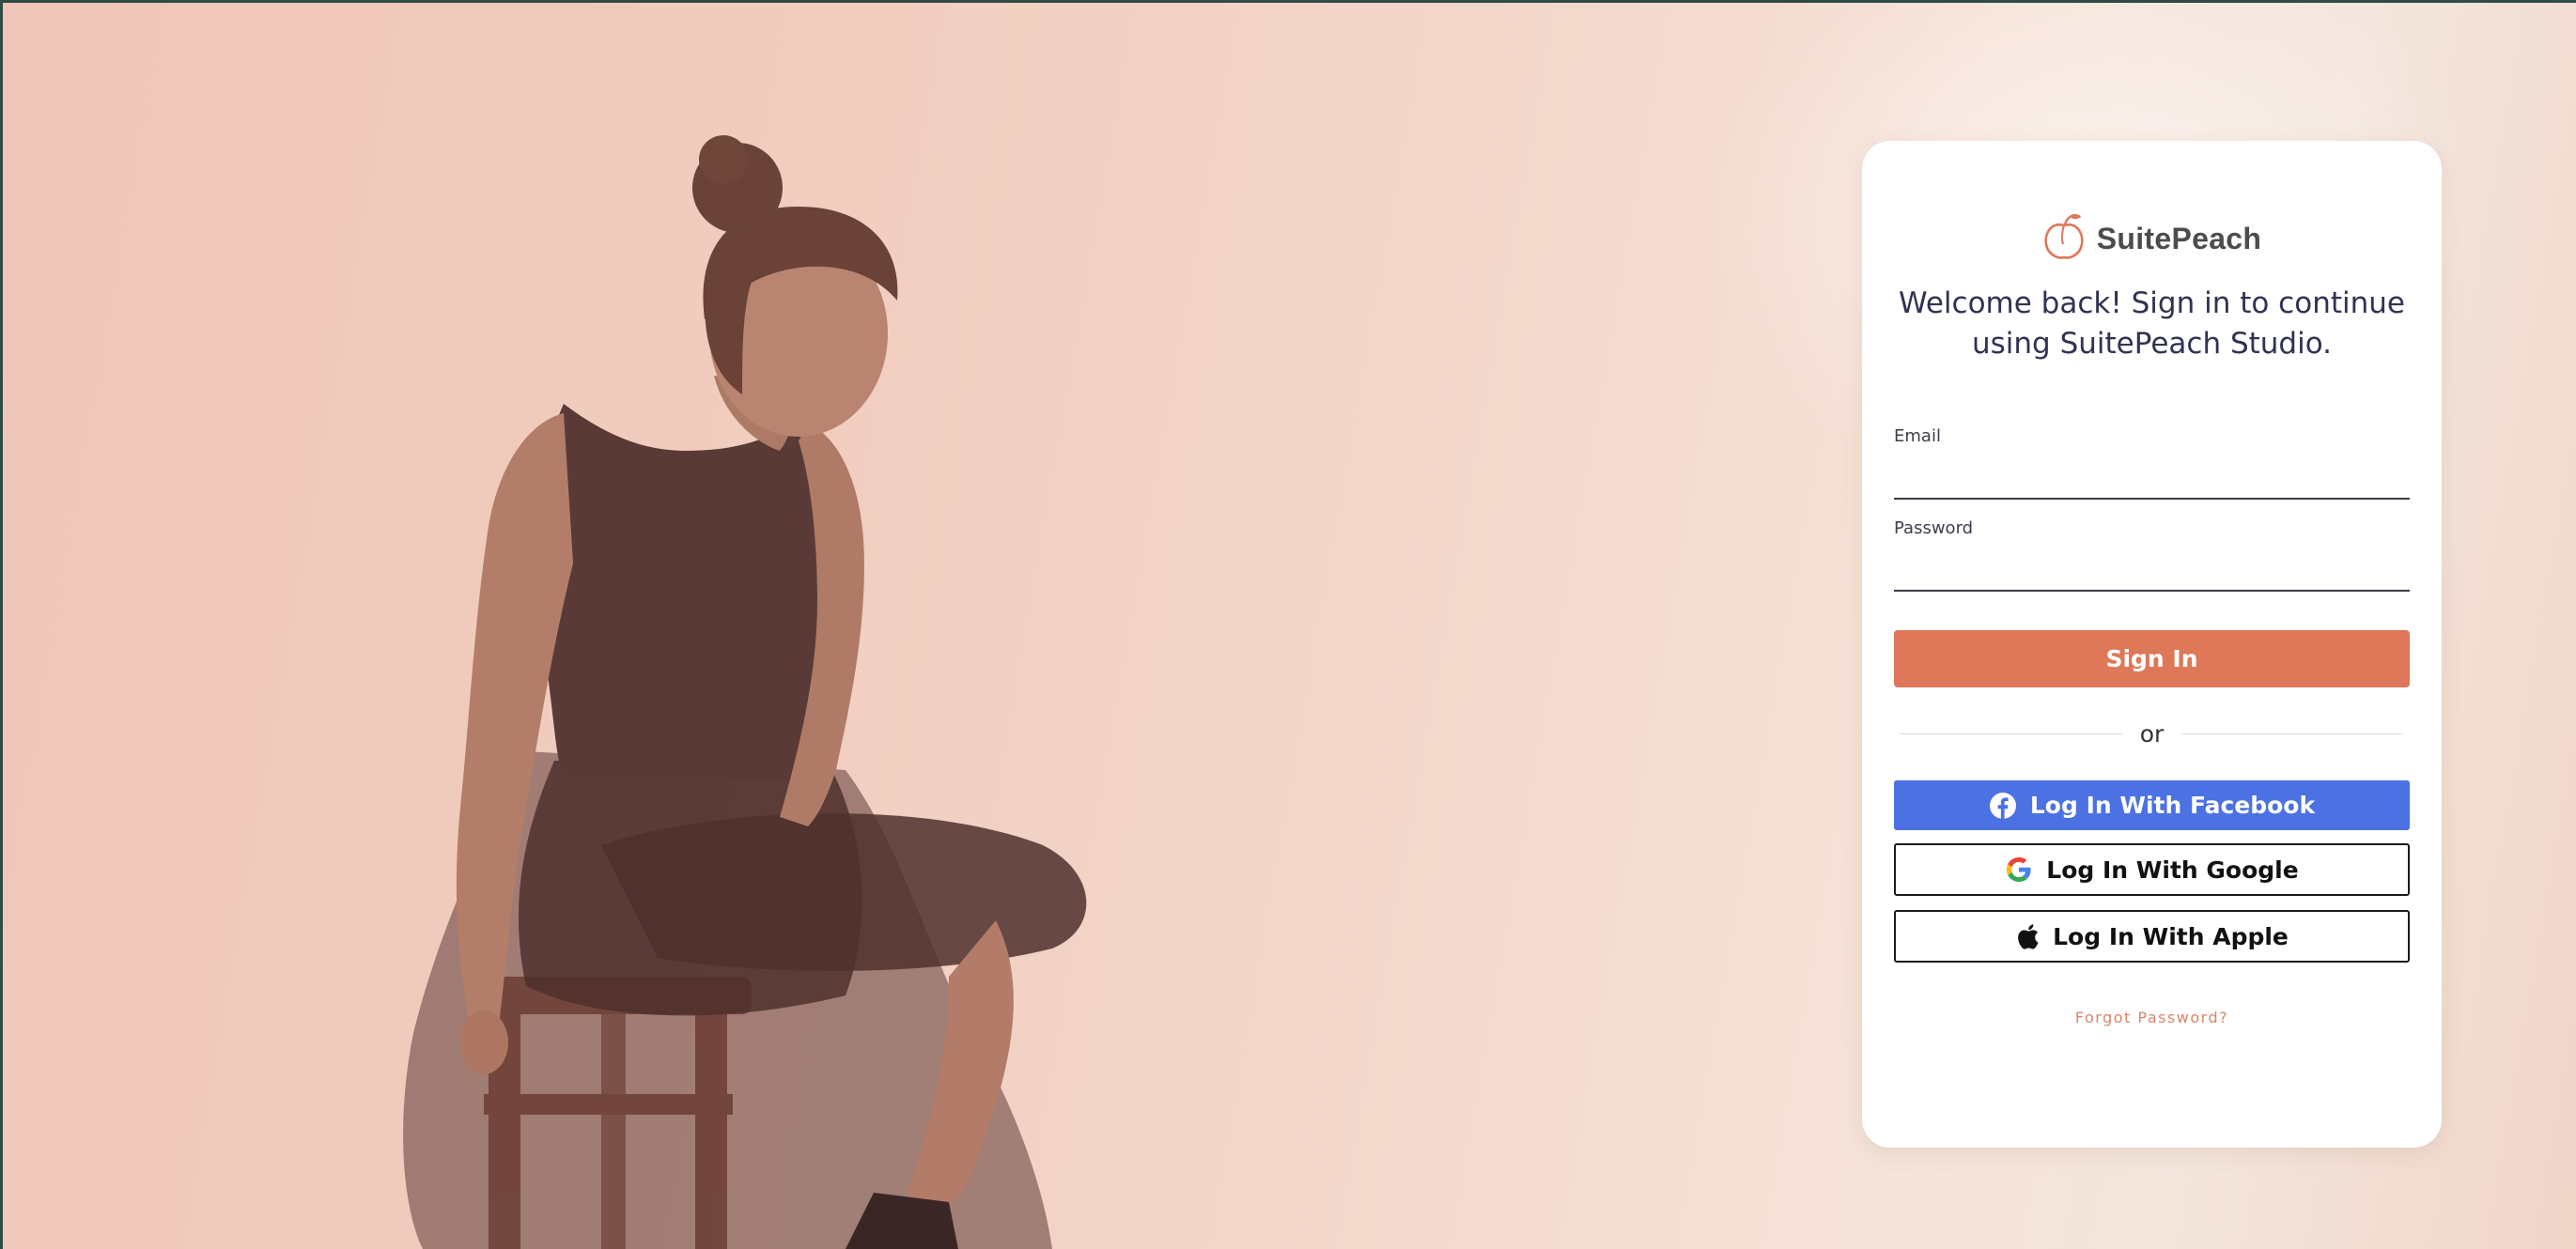 Image resolution: width=2576 pixels, height=1249 pixels. I want to click on google-icon, so click(2019, 870).